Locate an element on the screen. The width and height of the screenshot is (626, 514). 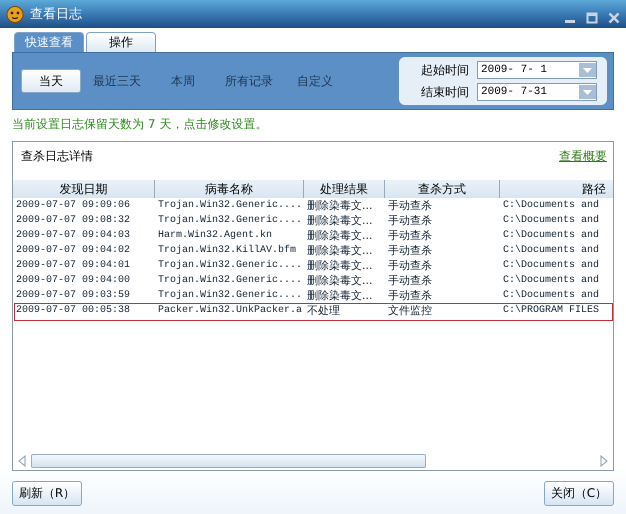
scroll-right-icon is located at coordinates (604, 461).